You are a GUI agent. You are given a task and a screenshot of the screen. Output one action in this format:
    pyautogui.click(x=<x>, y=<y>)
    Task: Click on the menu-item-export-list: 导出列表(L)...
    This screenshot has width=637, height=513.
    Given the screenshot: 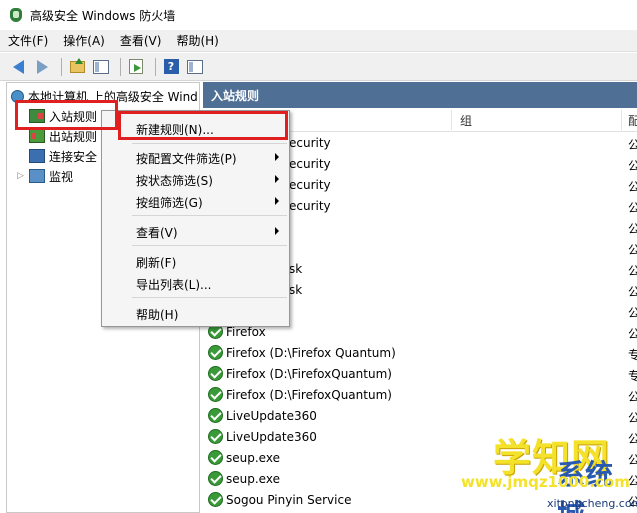 What is the action you would take?
    pyautogui.click(x=195, y=283)
    